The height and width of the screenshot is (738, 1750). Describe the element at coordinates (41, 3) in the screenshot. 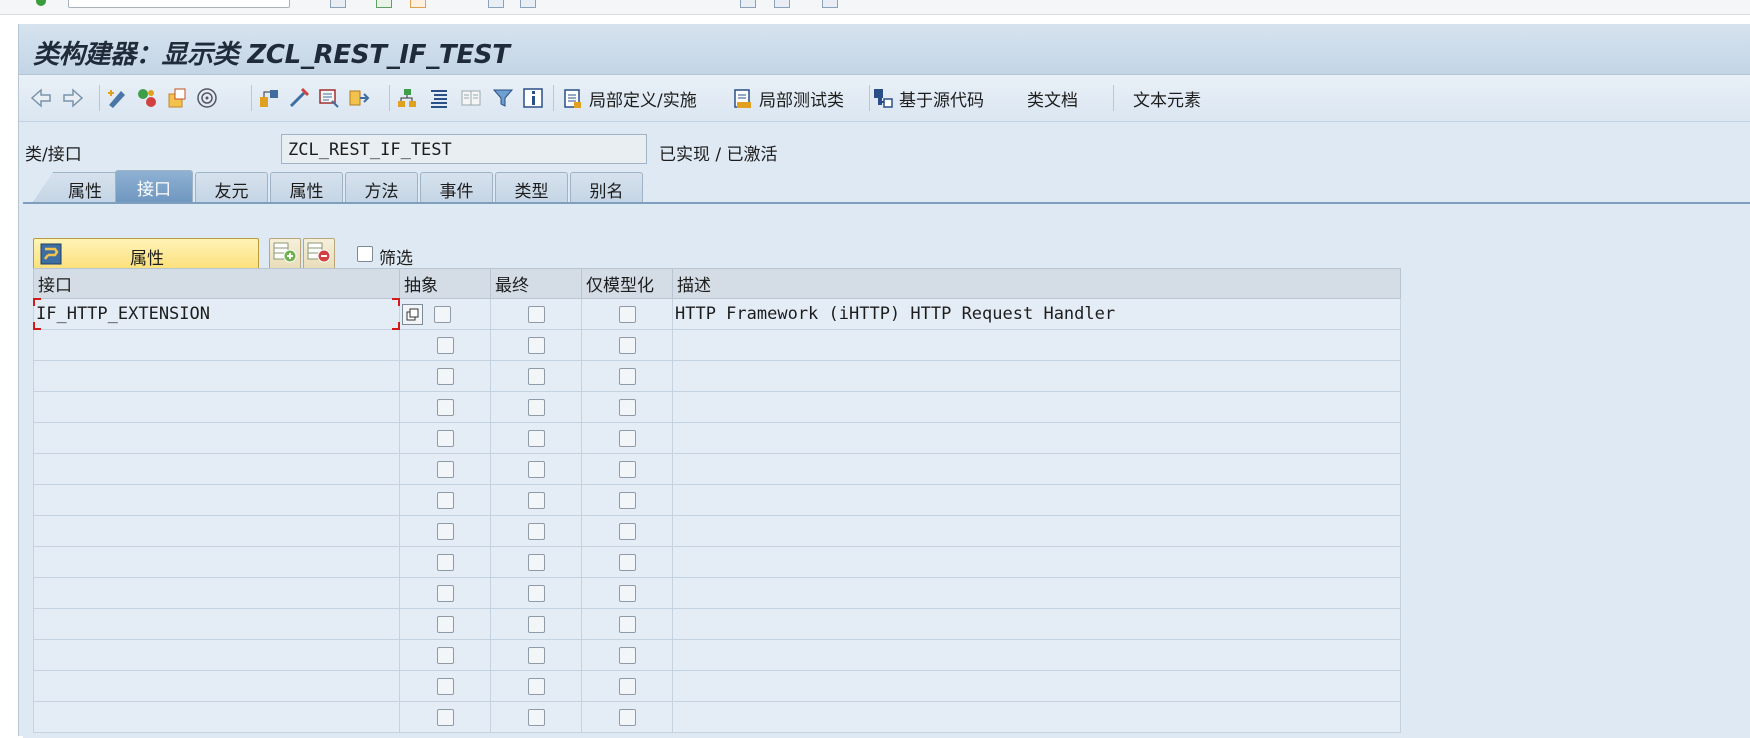

I see `enter-icon` at that location.